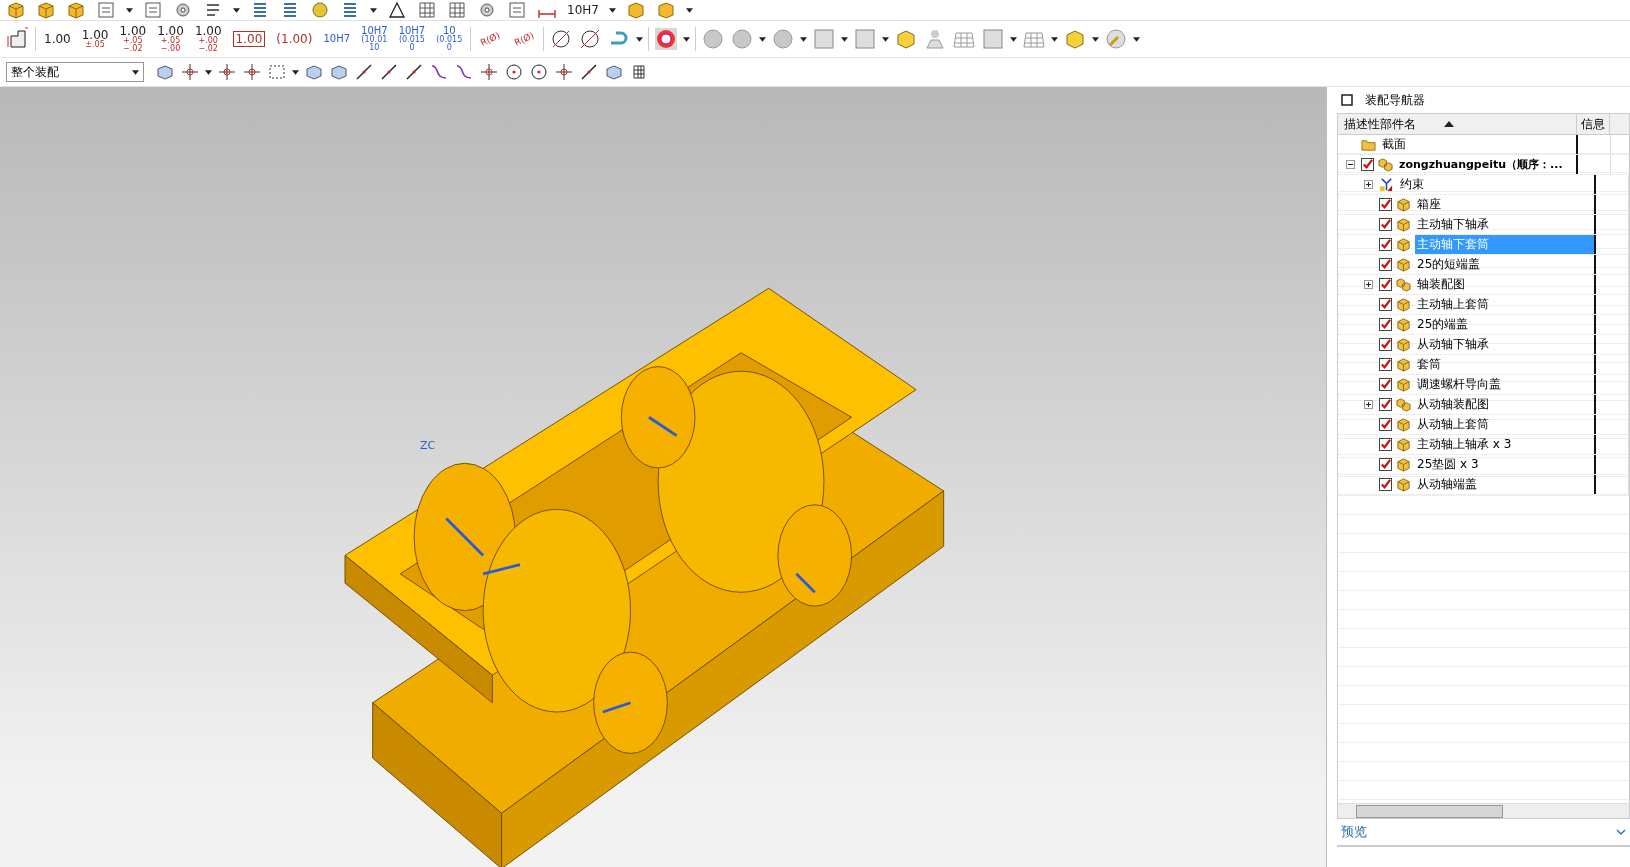  I want to click on tree-item: 主动轴上套筒, so click(1453, 304).